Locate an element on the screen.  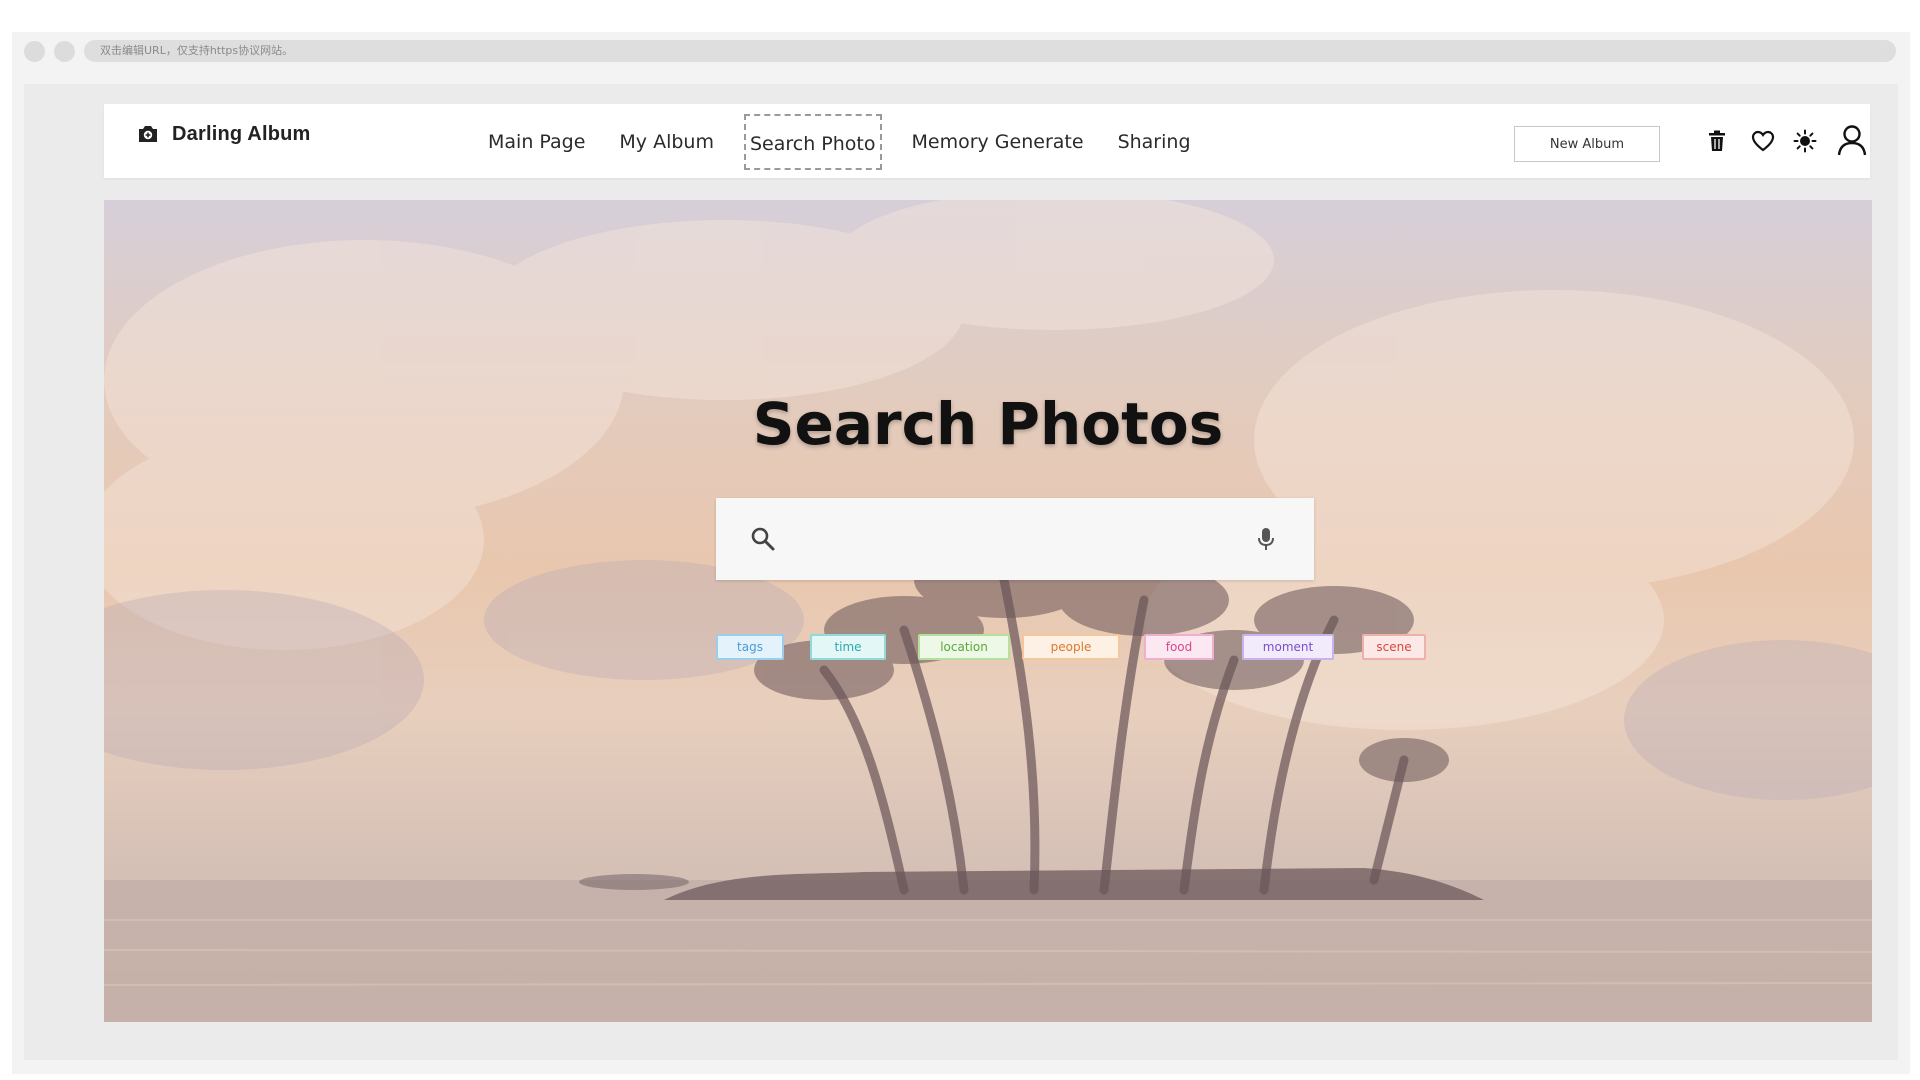
user-icon is located at coordinates (1852, 140).